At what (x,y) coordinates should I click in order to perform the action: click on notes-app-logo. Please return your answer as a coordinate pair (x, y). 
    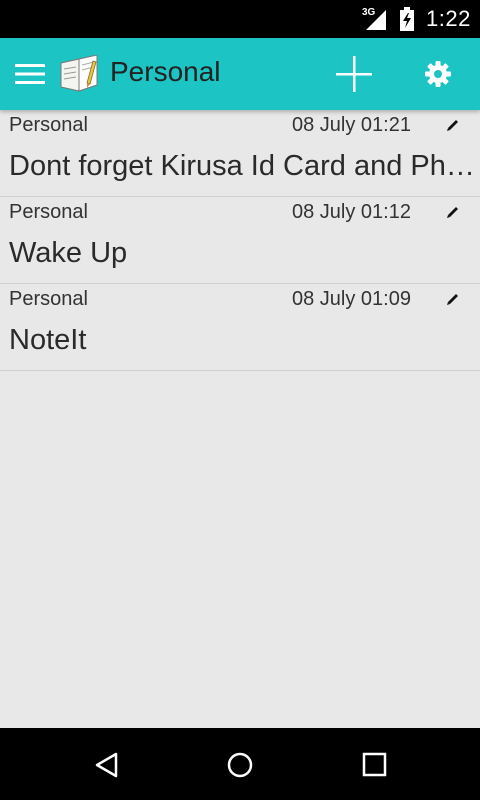
    Looking at the image, I should click on (79, 74).